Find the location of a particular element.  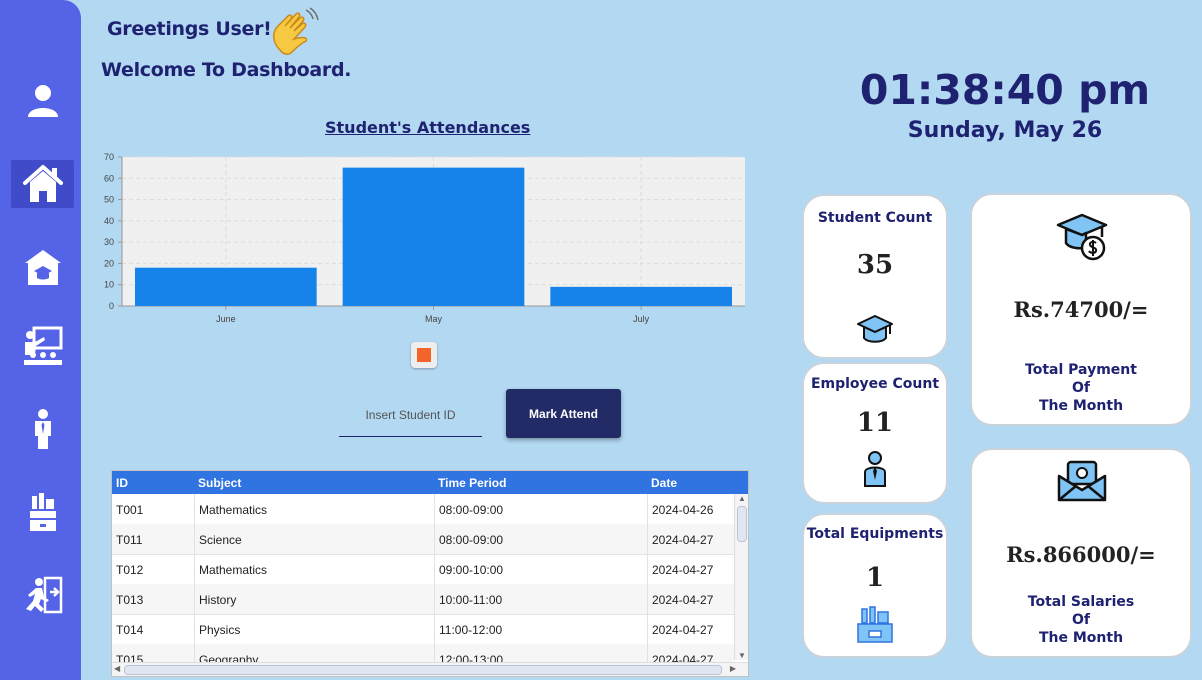

student-count-title: Student Count is located at coordinates (875, 218).